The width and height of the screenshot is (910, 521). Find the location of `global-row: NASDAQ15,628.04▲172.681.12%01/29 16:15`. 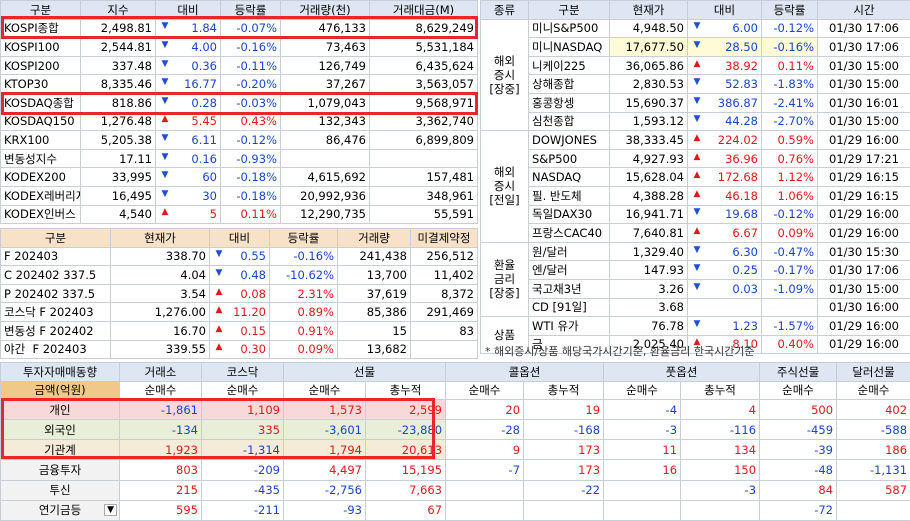

global-row: NASDAQ15,628.04▲172.681.12%01/29 16:15 is located at coordinates (695, 177).